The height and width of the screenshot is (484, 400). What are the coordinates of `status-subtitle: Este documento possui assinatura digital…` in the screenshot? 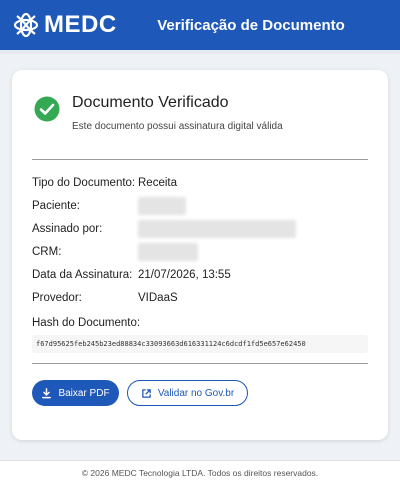 It's located at (177, 126).